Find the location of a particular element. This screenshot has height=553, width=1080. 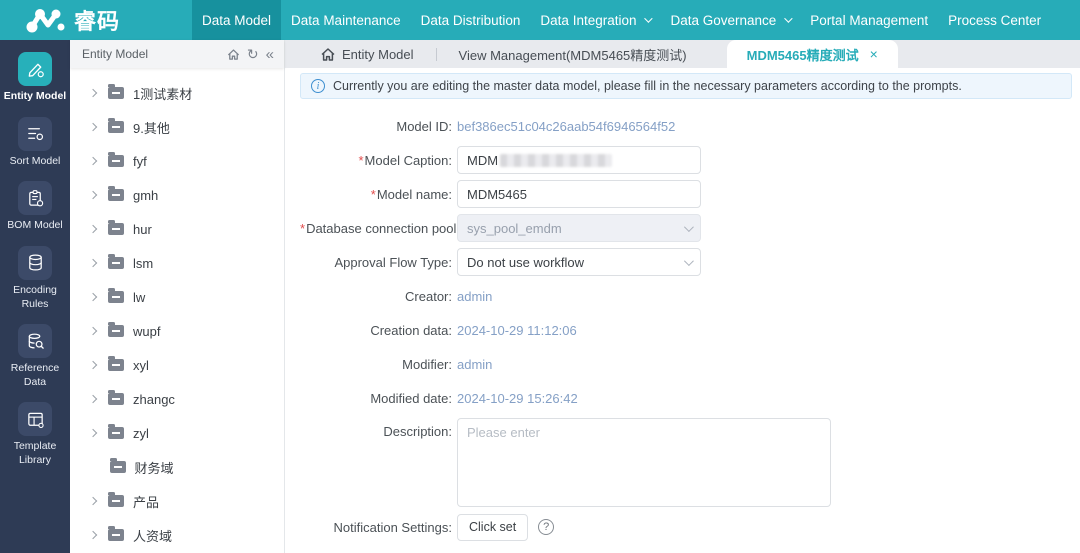

form-row-description: Description: is located at coordinates (686, 462).